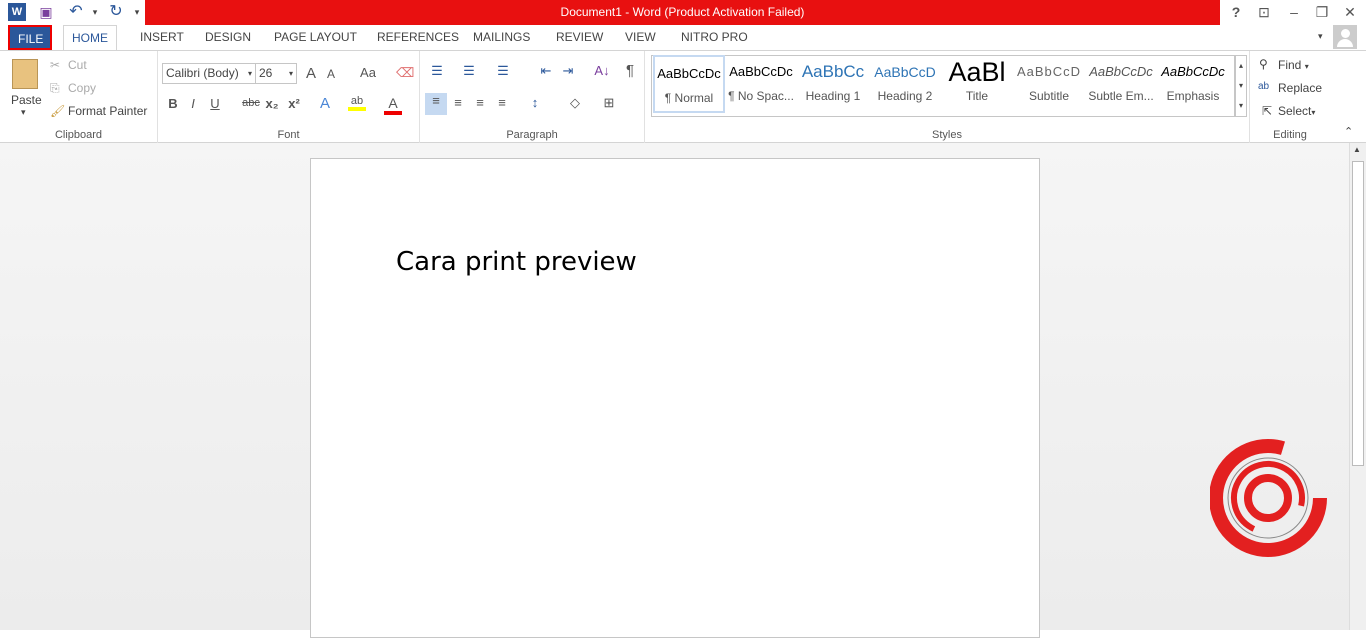  I want to click on text-effects-button: A, so click(325, 103).